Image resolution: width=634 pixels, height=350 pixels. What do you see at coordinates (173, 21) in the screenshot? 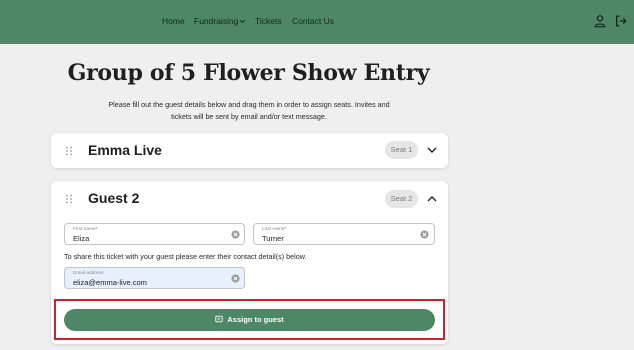
I see `nav-home-link: Home` at bounding box center [173, 21].